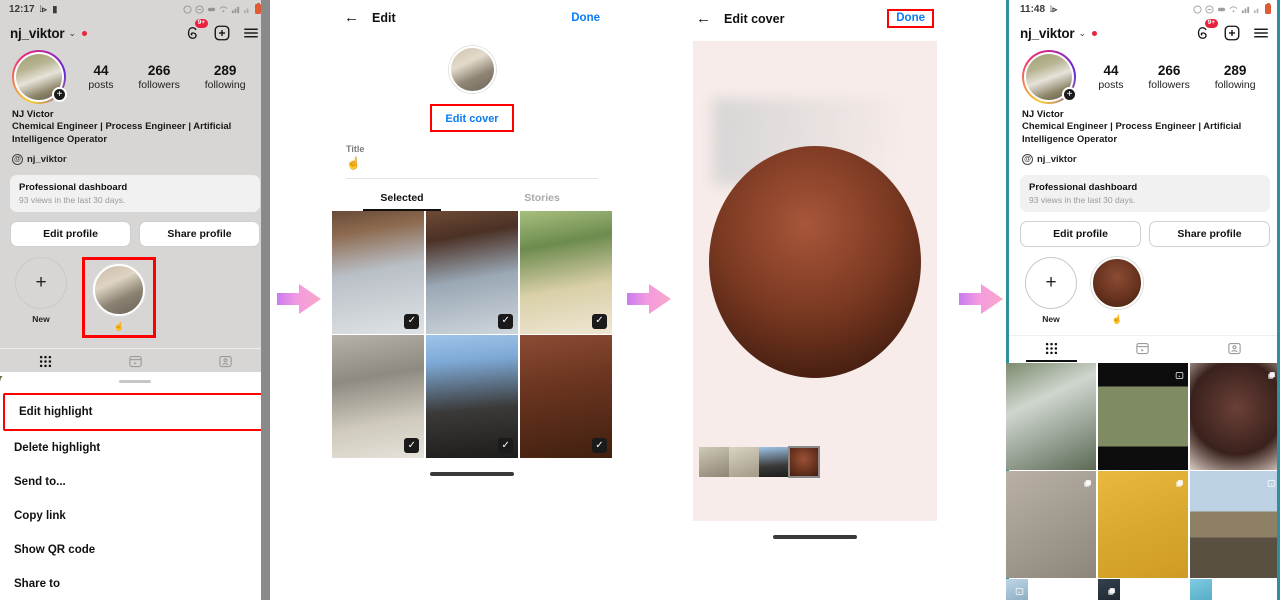 This screenshot has width=1280, height=600. Describe the element at coordinates (402, 201) in the screenshot. I see `tab-selected: Selected` at that location.